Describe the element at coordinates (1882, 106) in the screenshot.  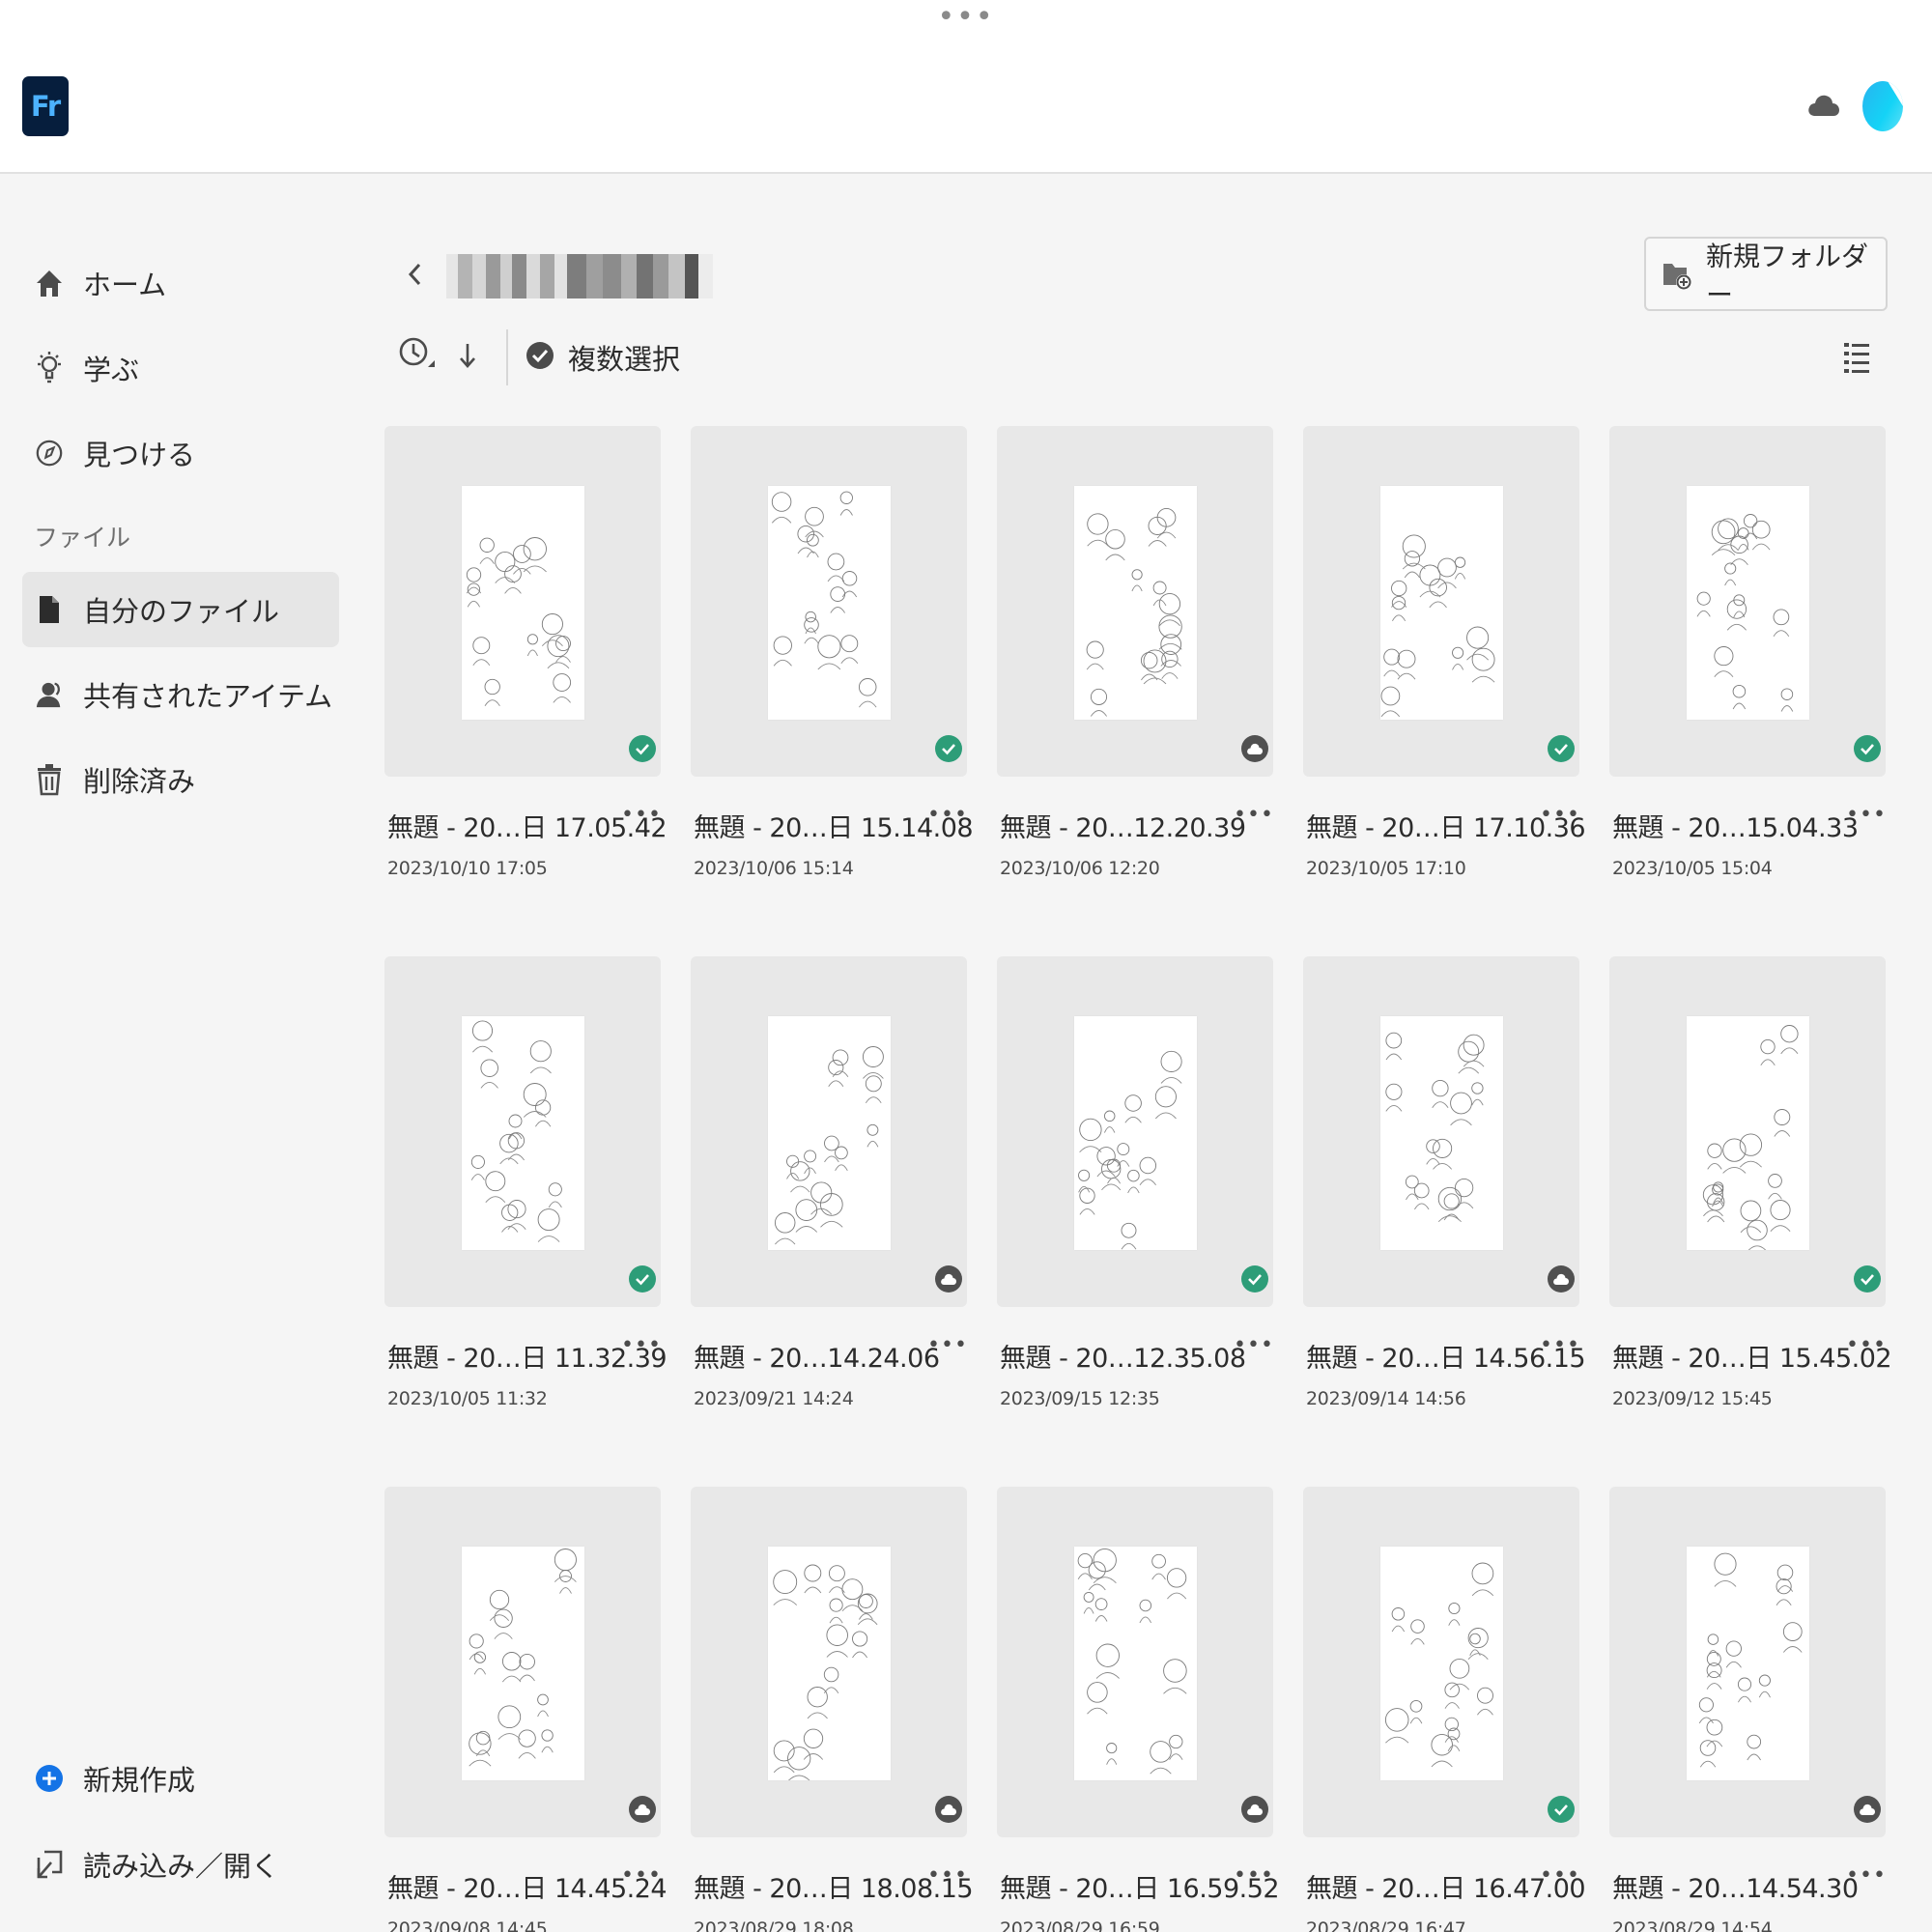
I see `user-avatar` at that location.